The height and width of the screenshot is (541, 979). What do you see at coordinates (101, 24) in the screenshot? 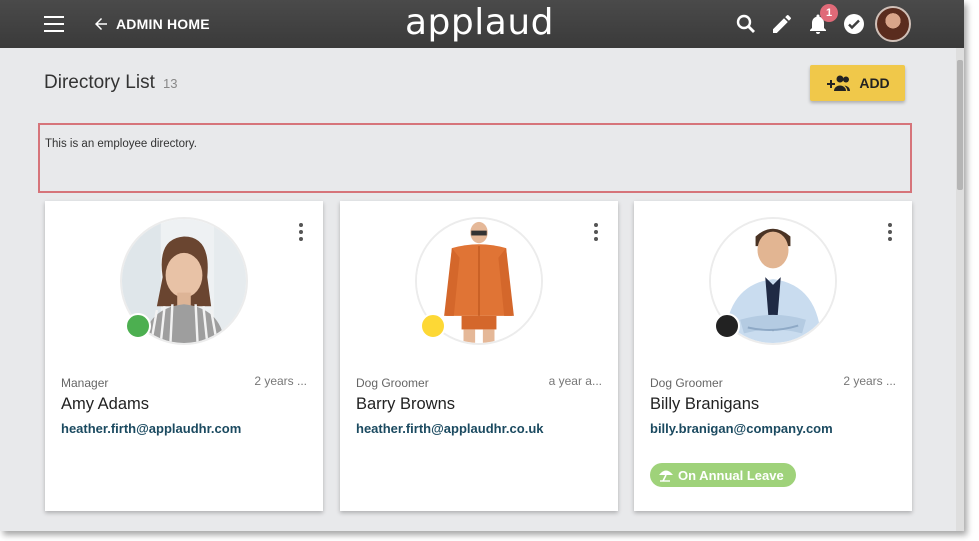
I see `arrow-left-icon` at bounding box center [101, 24].